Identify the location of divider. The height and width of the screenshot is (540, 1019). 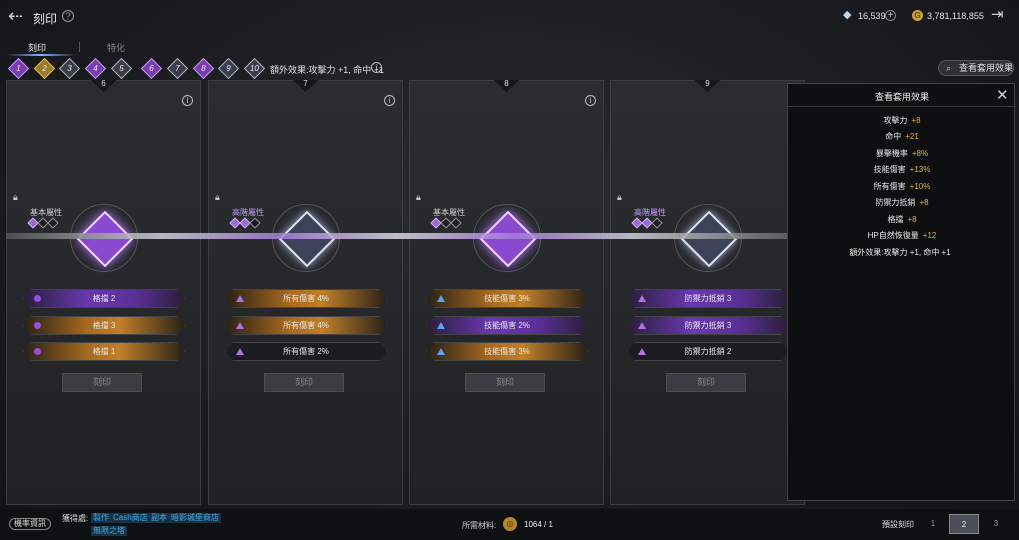
(902, 106).